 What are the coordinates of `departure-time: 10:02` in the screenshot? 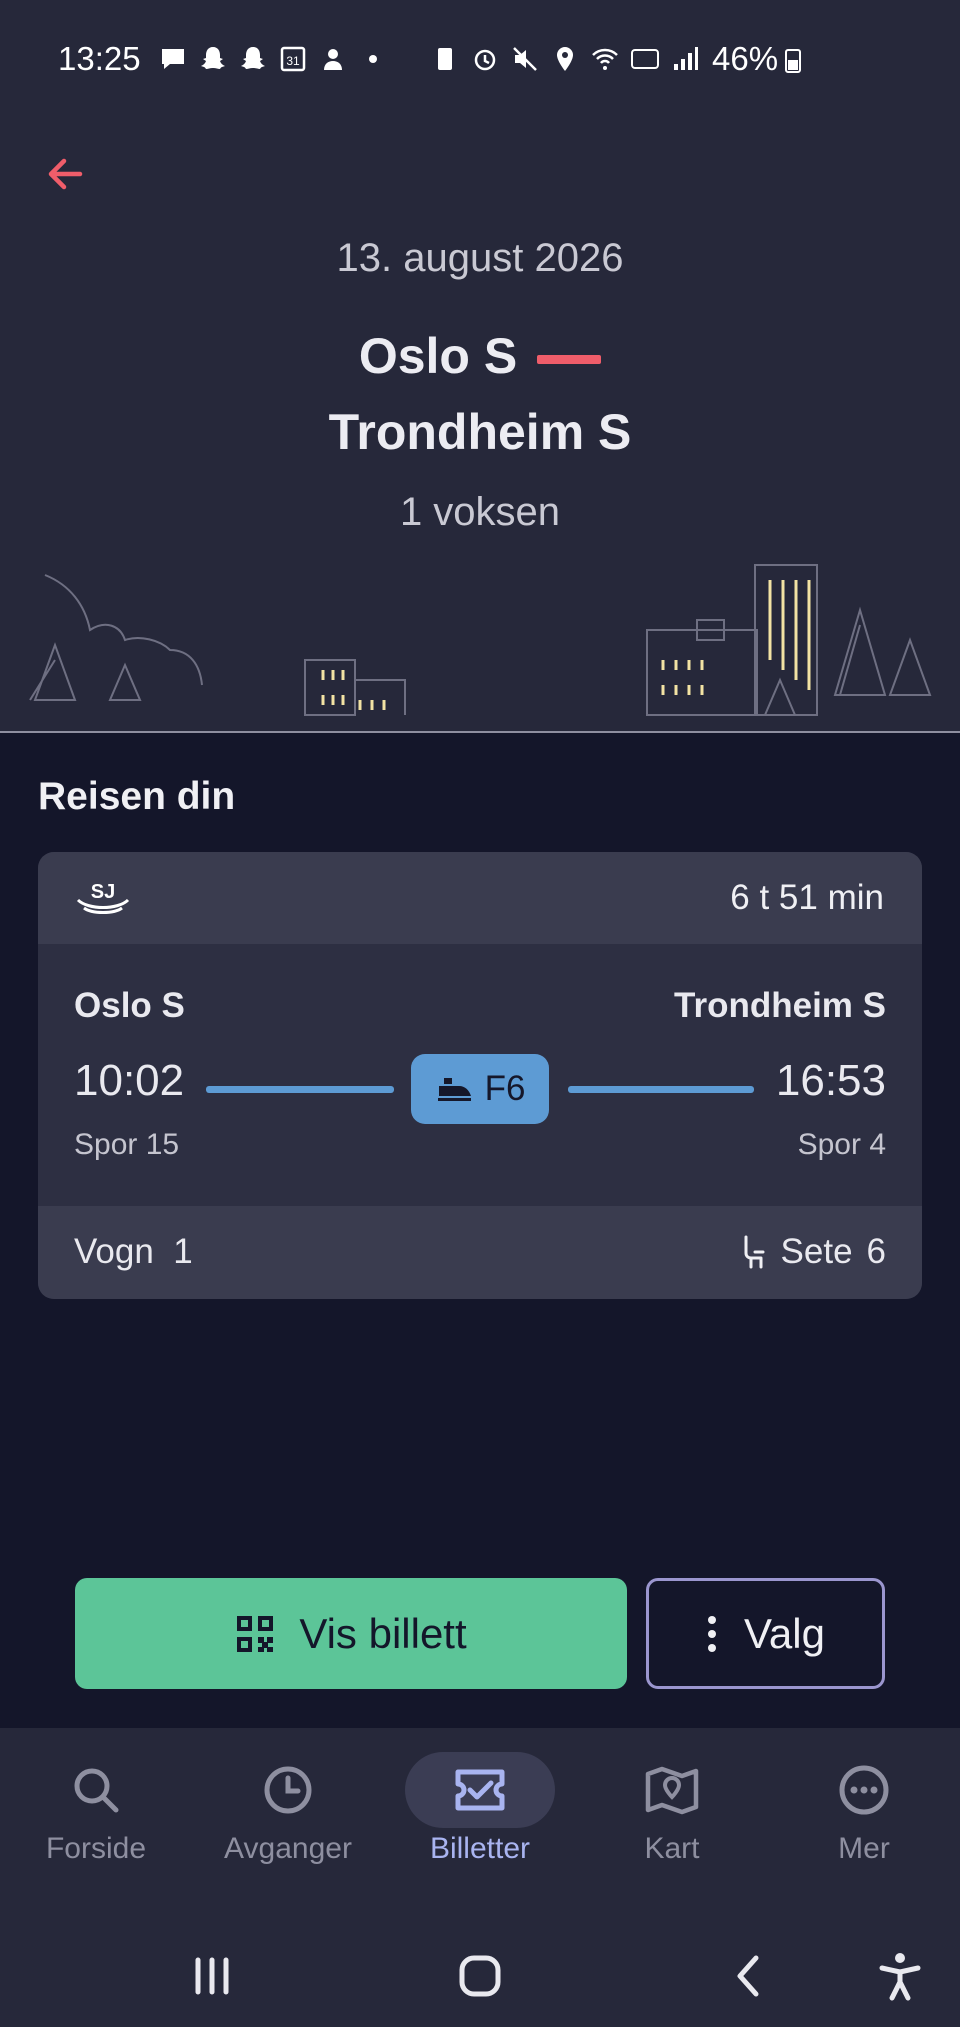 It's located at (129, 1080).